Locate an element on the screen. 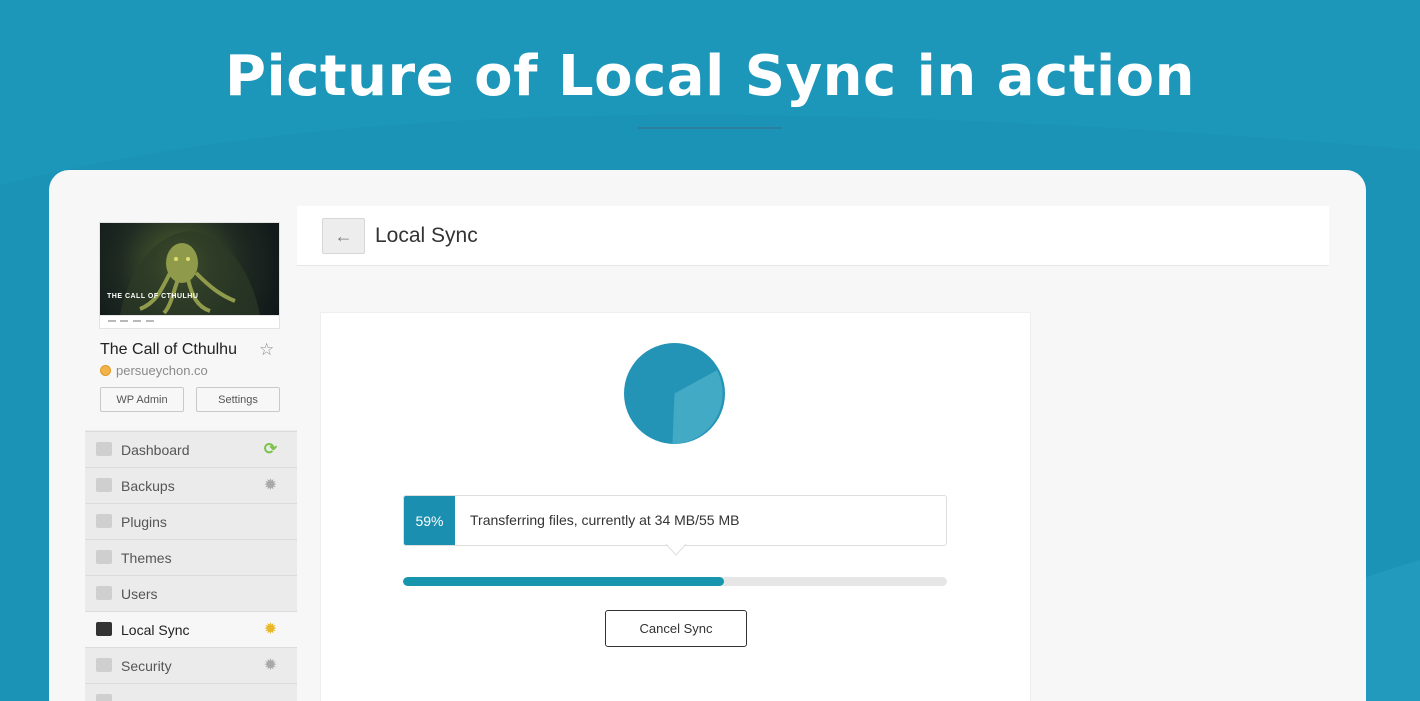 Image resolution: width=1420 pixels, height=701 pixels. arrow-left-icon: ← is located at coordinates (343, 235).